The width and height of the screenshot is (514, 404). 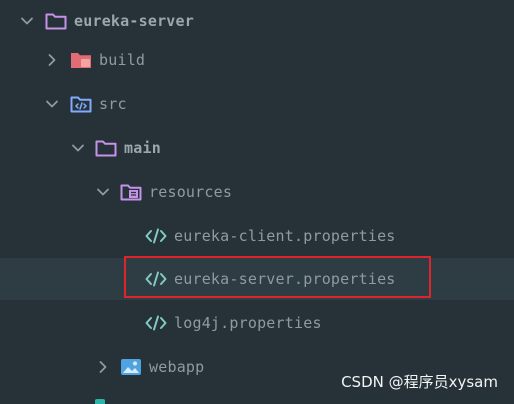 What do you see at coordinates (134, 21) in the screenshot?
I see `tree-label-root: eureka-server` at bounding box center [134, 21].